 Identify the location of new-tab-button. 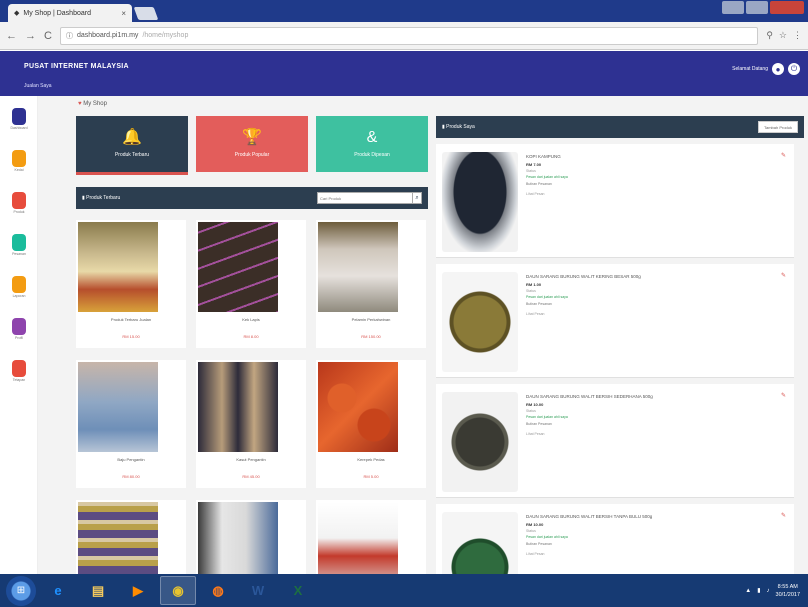
(146, 13).